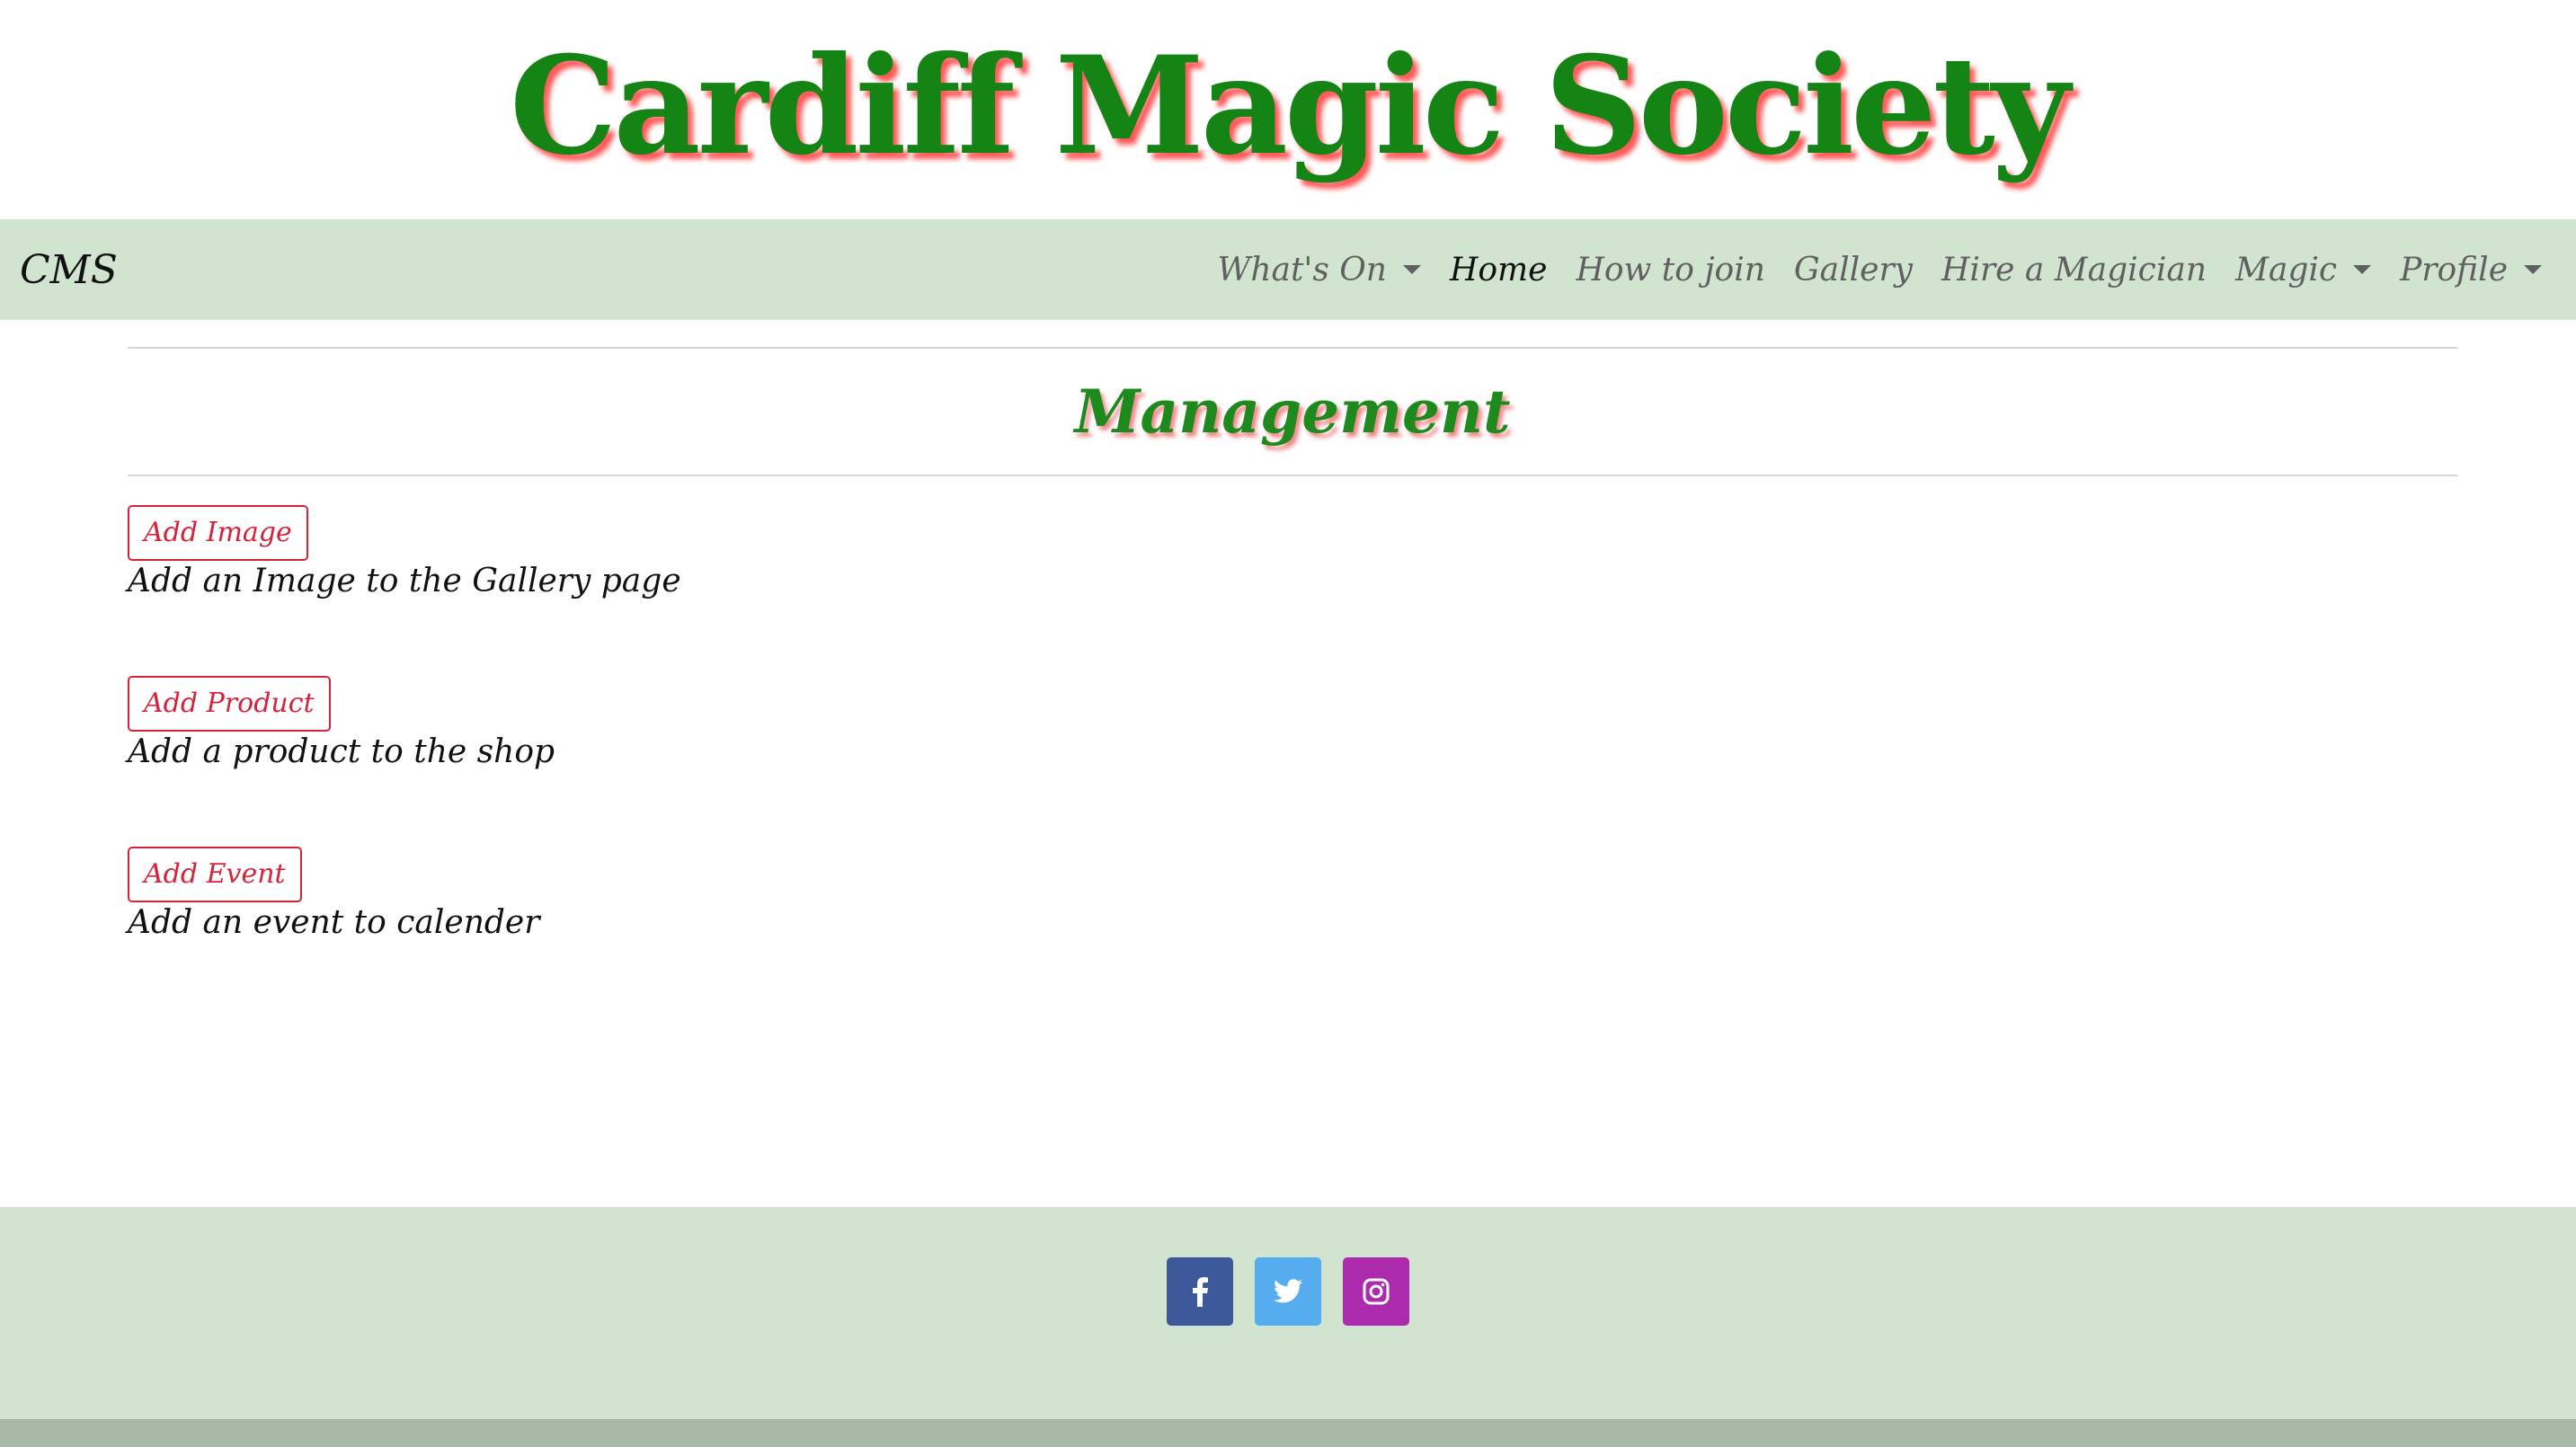 This screenshot has width=2576, height=1447. I want to click on nav-item-label: Gallery, so click(1854, 270).